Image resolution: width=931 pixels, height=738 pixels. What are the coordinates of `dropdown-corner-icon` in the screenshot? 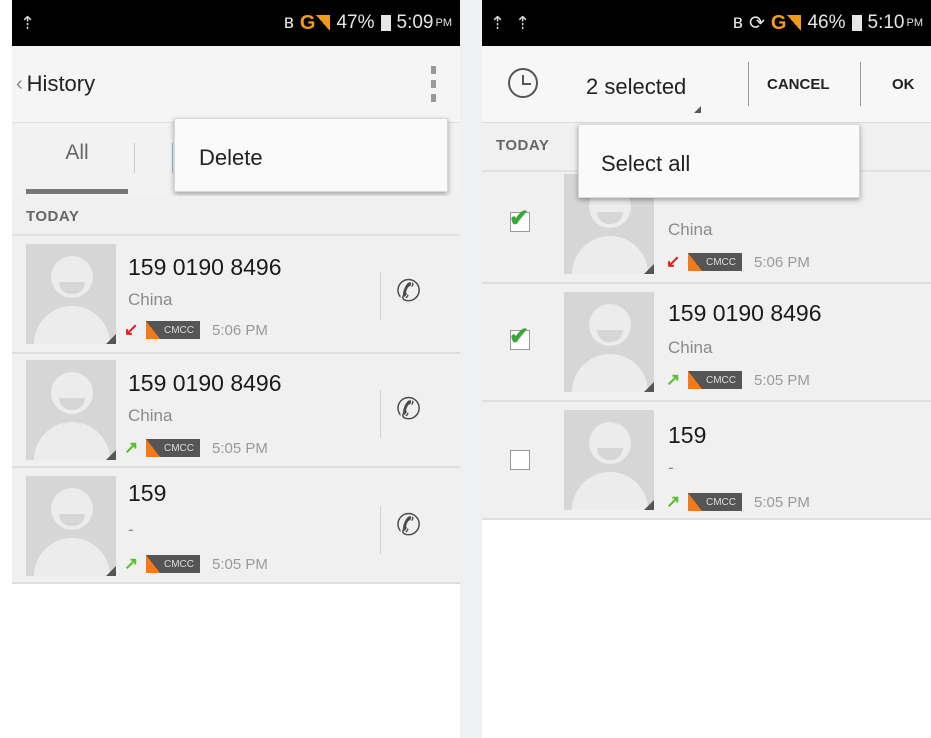 It's located at (697, 109).